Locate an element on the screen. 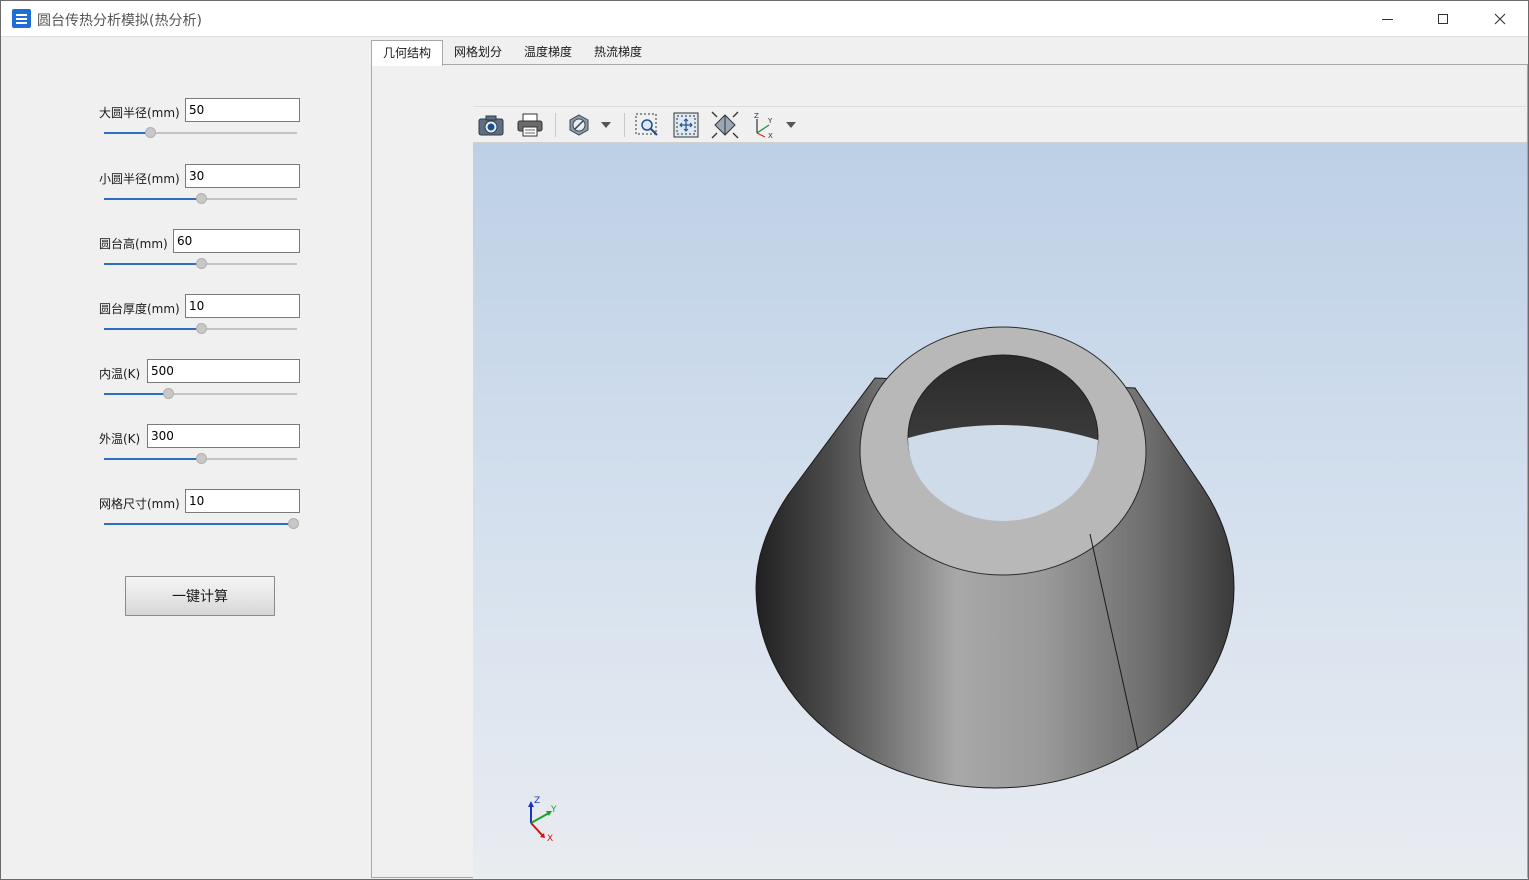 Image resolution: width=1529 pixels, height=880 pixels. thickness-input is located at coordinates (242, 306).